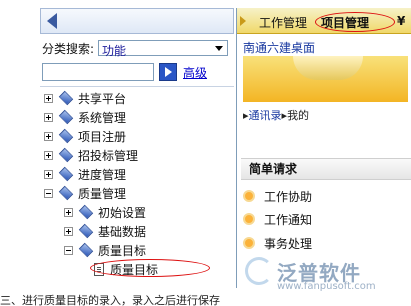 The height and width of the screenshot is (306, 411). Describe the element at coordinates (137, 86) in the screenshot. I see `divider` at that location.